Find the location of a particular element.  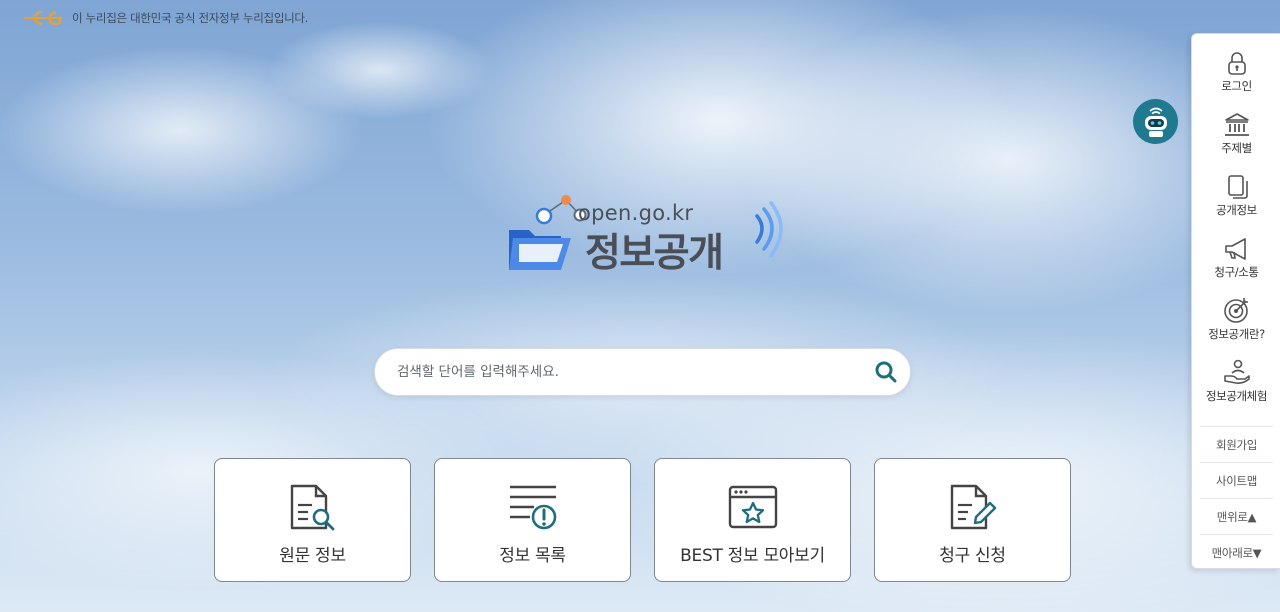

megaphone-icon is located at coordinates (1235, 249).